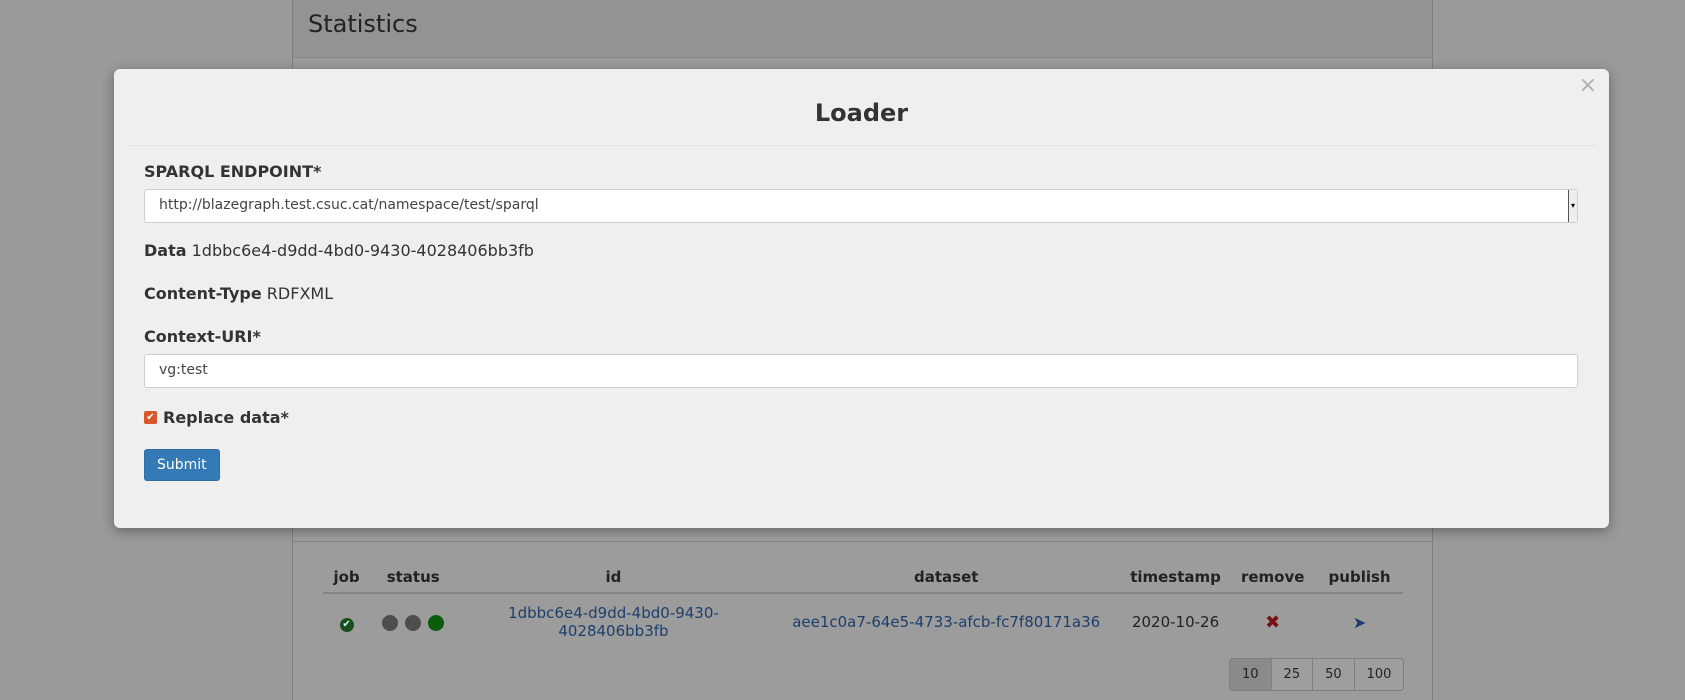 The image size is (1685, 700). I want to click on data-label: Data, so click(165, 250).